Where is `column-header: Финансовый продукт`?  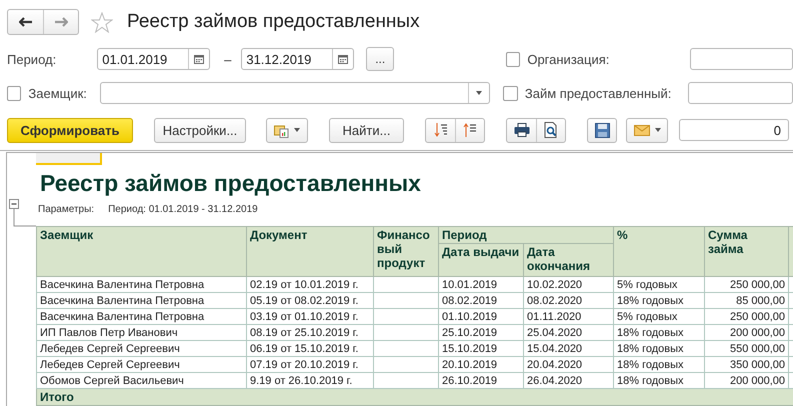
column-header: Финансовый продукт is located at coordinates (406, 251).